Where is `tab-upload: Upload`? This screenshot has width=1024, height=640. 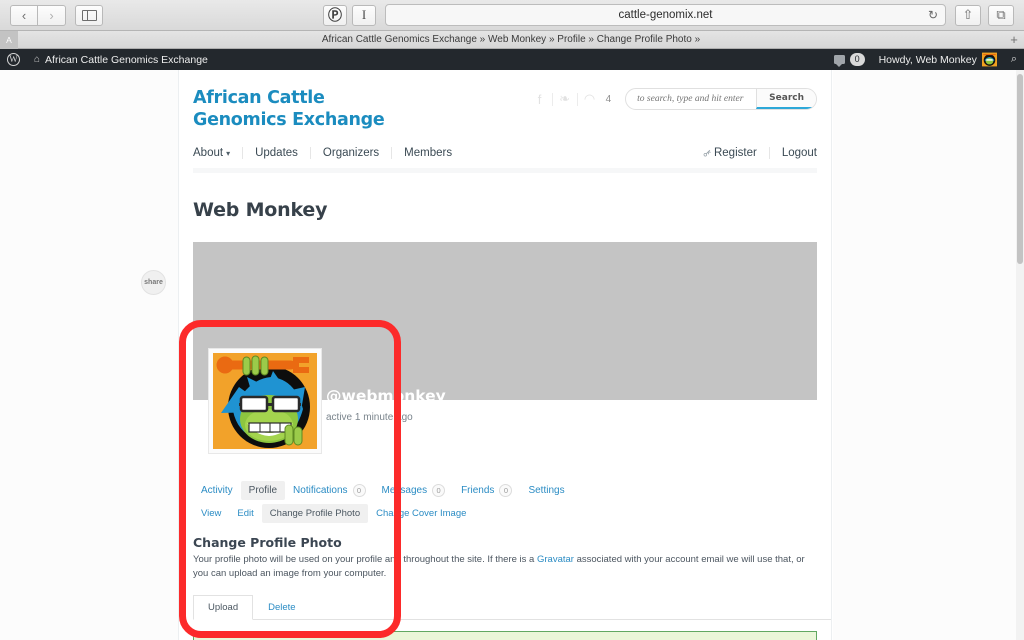 tab-upload: Upload is located at coordinates (223, 607).